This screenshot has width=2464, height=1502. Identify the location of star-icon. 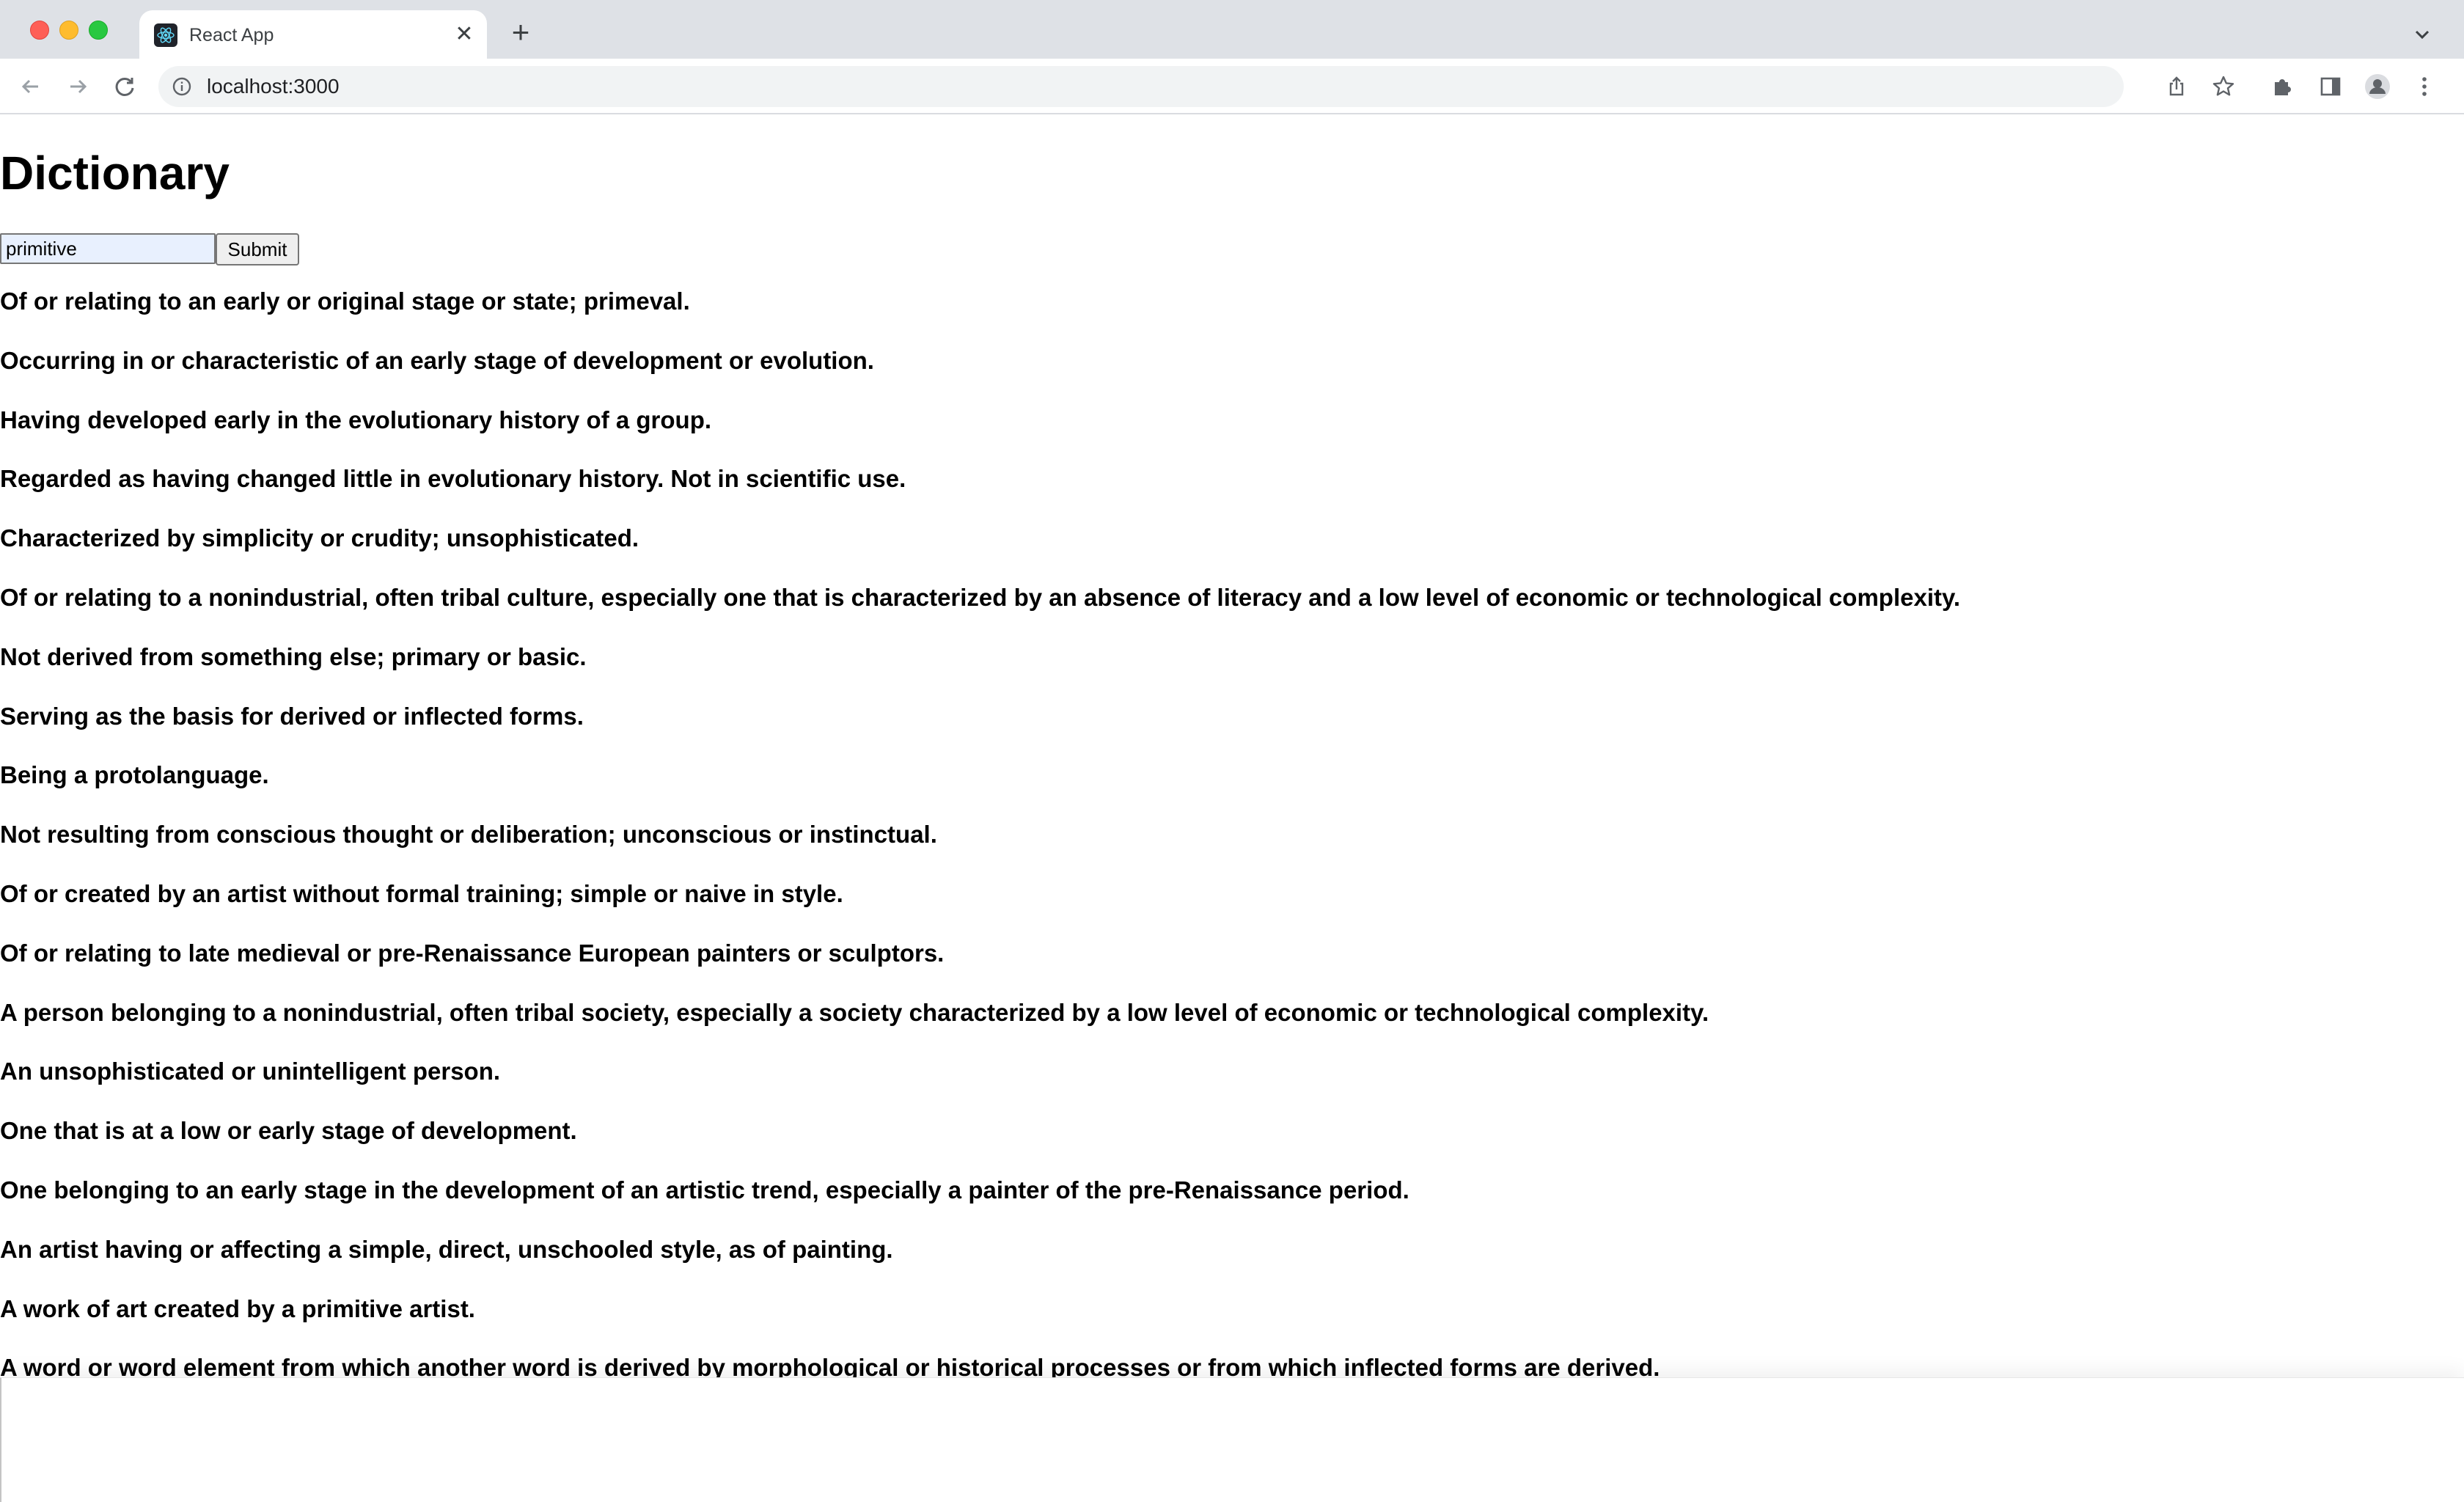
(2223, 87).